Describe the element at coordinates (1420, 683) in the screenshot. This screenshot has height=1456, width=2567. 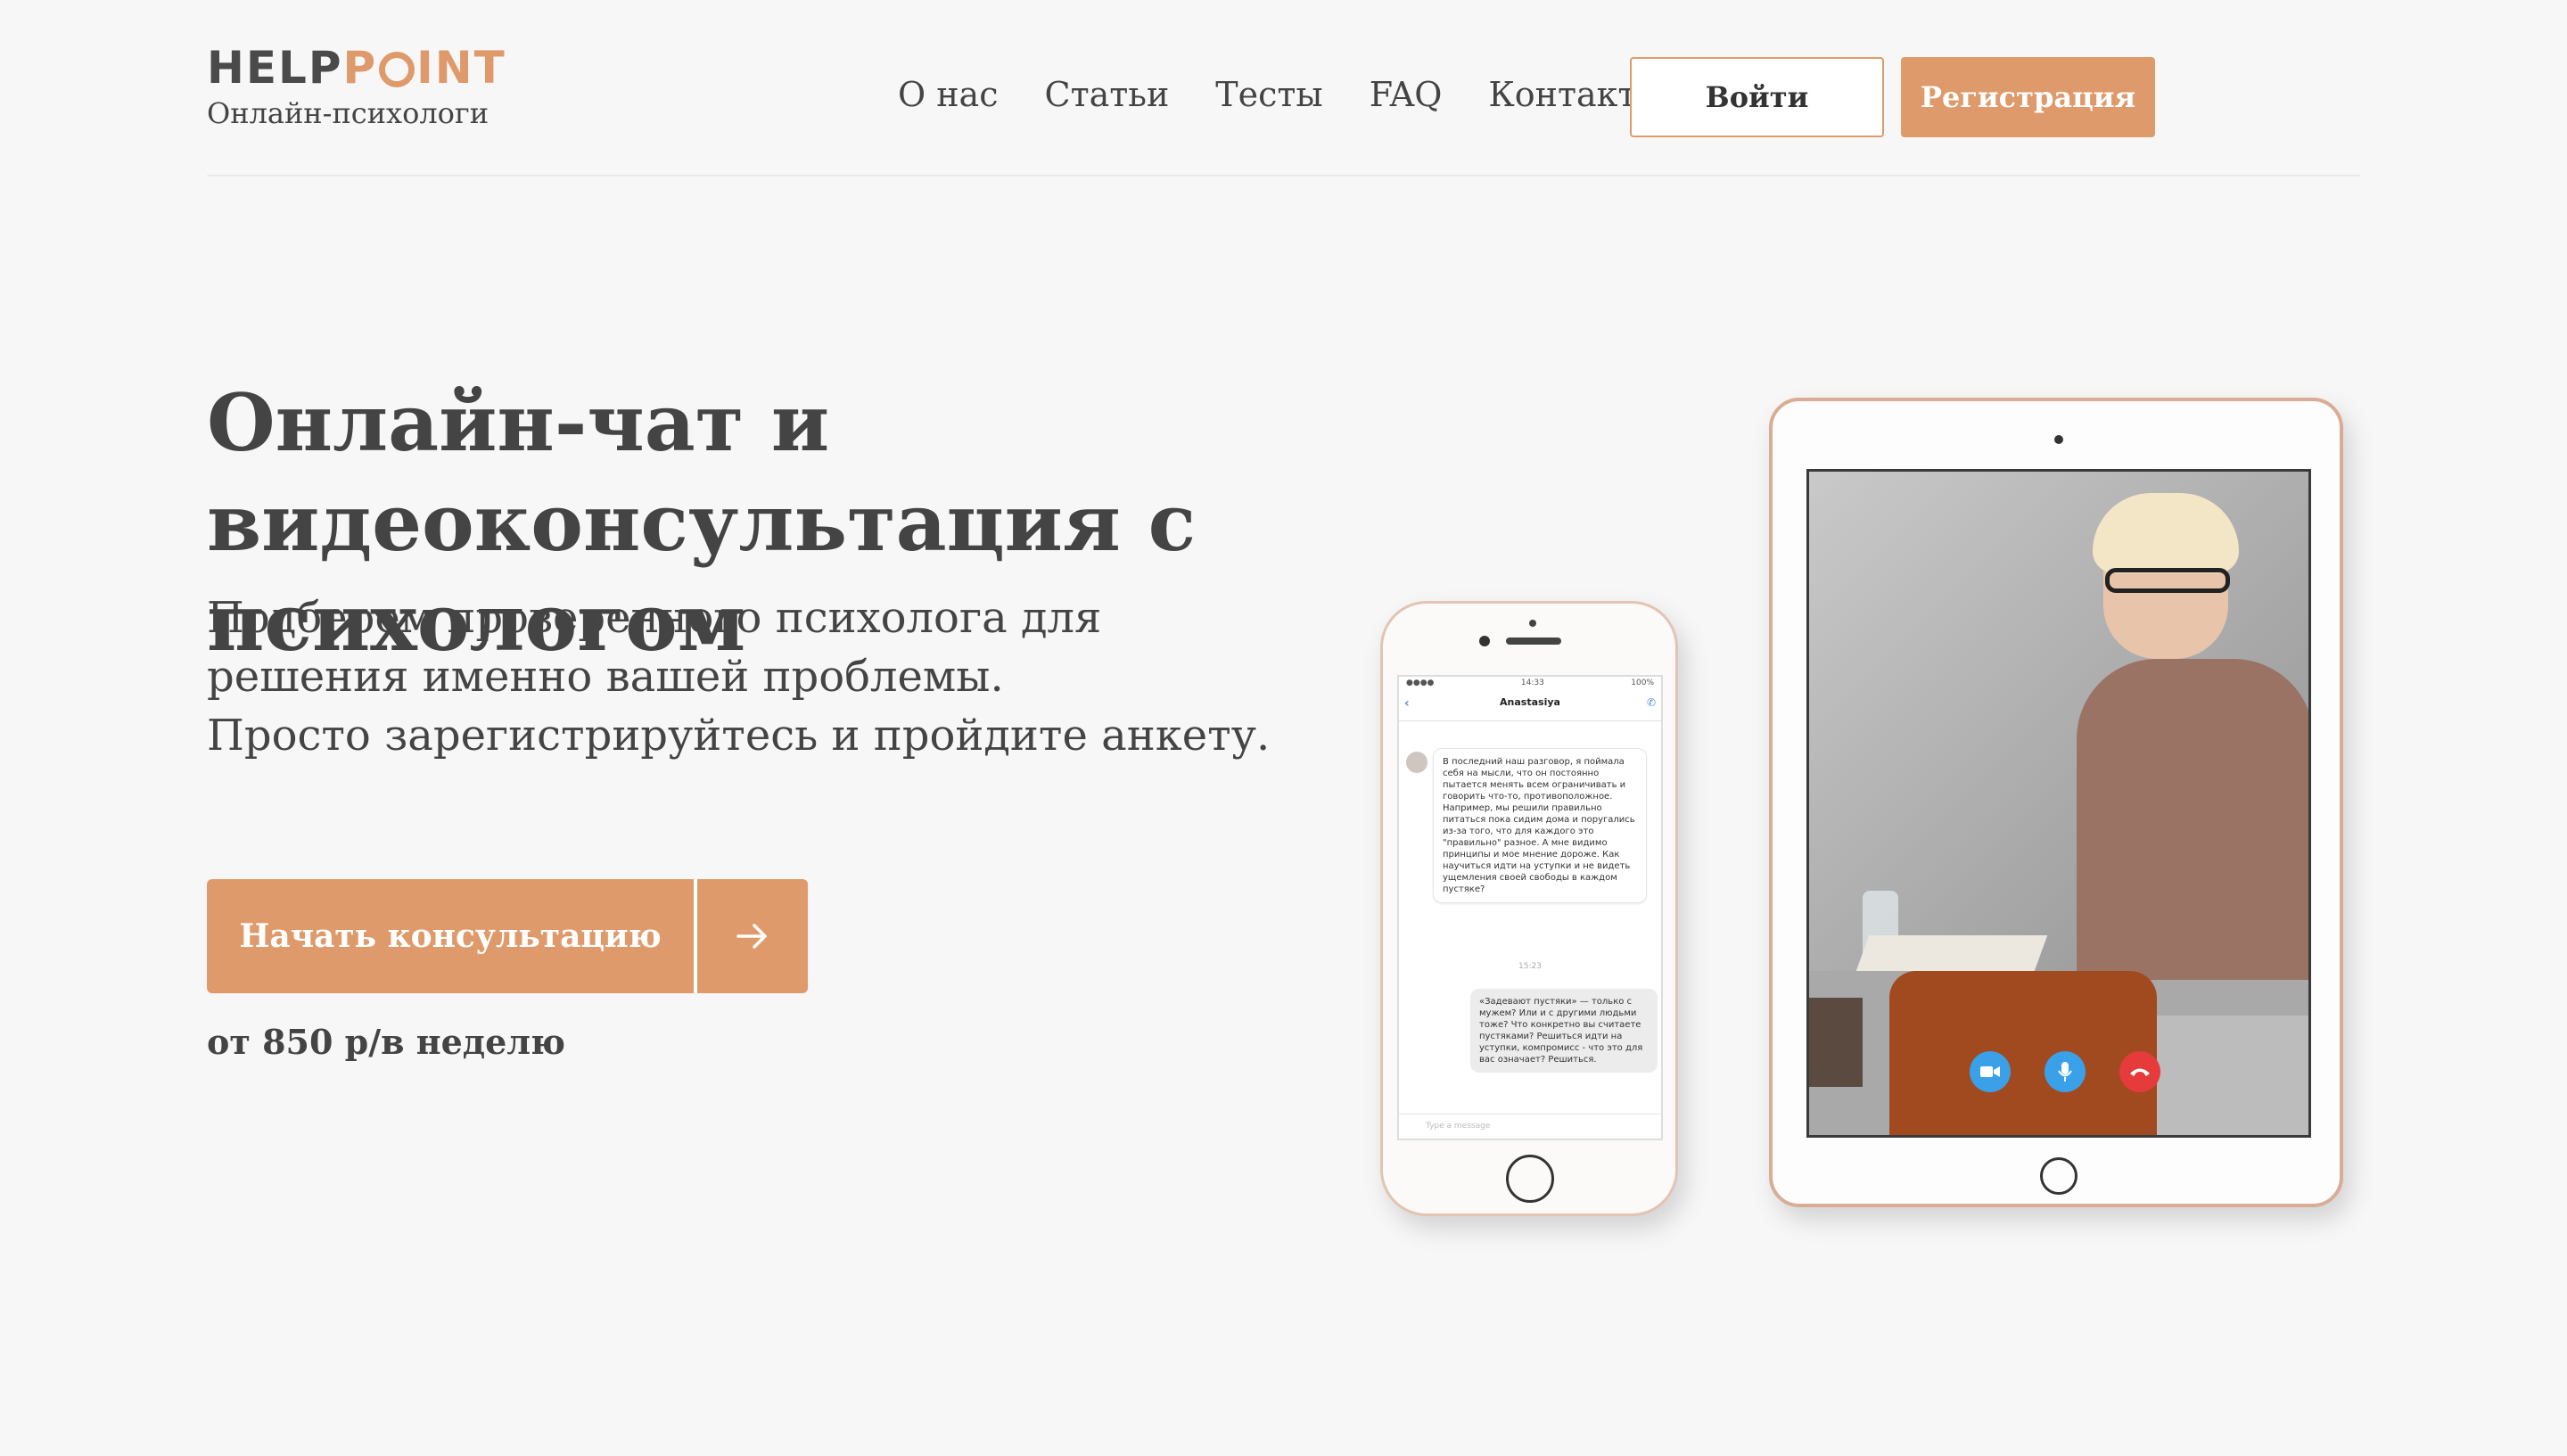
I see `signal-icon: ●●●●` at that location.